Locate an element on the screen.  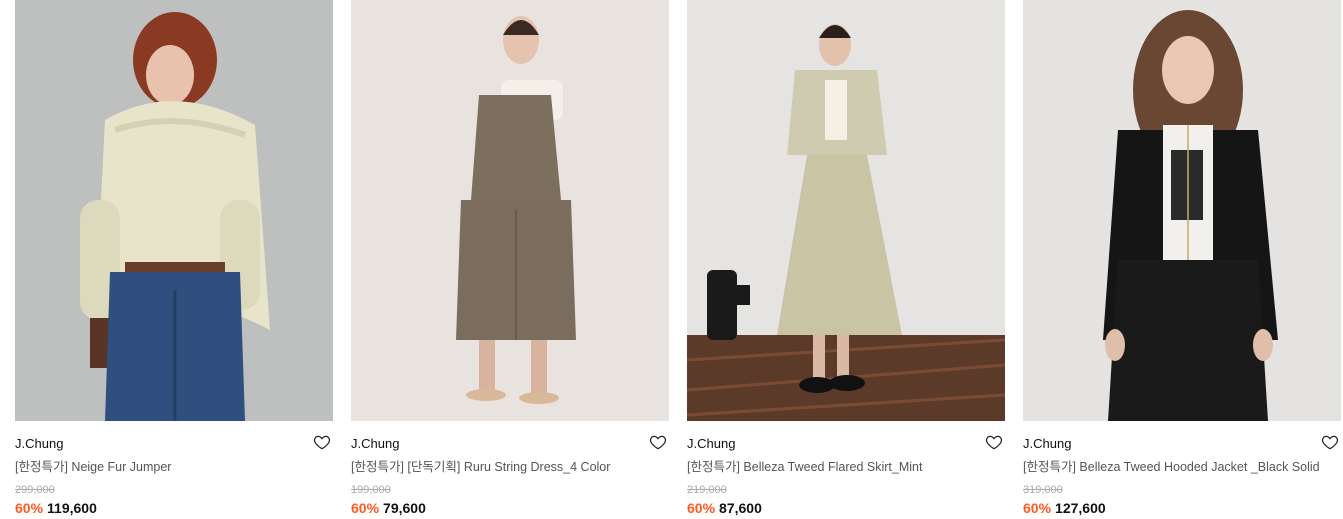
original-price: 219,000 is located at coordinates (707, 490).